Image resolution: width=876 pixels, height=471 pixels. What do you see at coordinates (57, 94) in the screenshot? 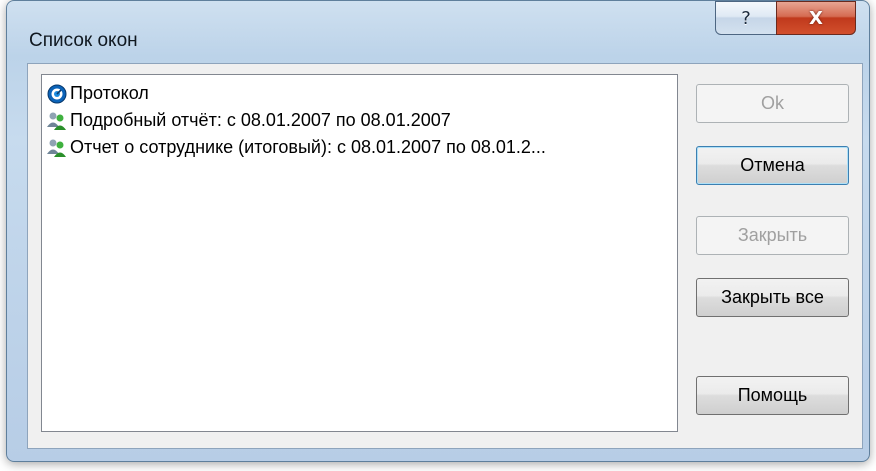
I see `protocol-icon` at bounding box center [57, 94].